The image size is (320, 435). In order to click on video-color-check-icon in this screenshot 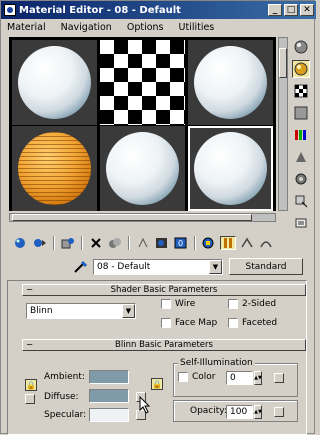, I will do `click(301, 135)`.